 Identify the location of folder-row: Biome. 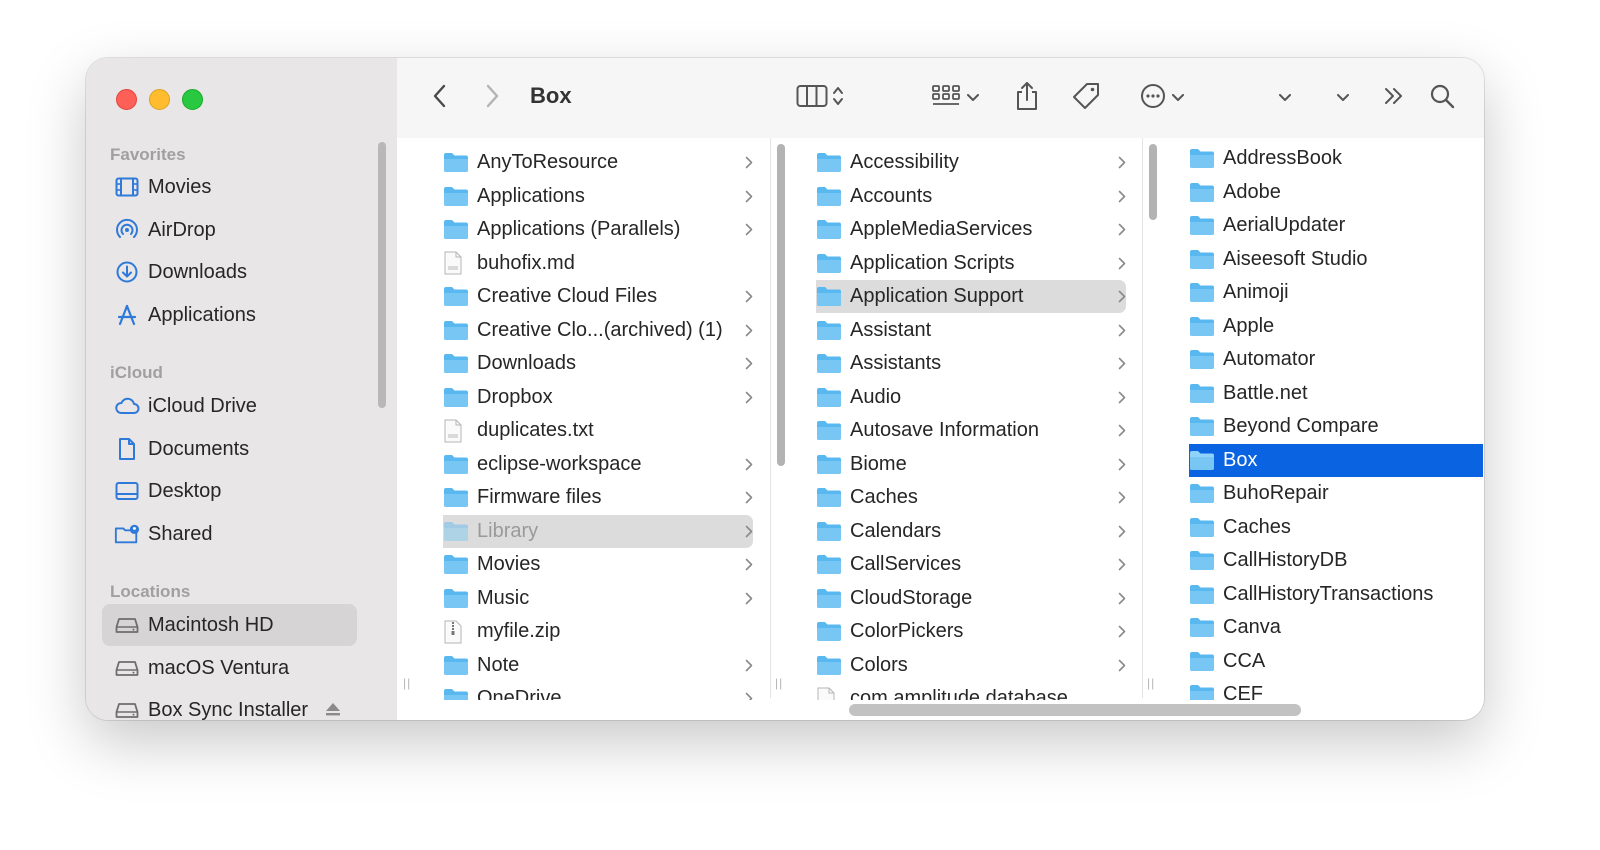
(971, 464).